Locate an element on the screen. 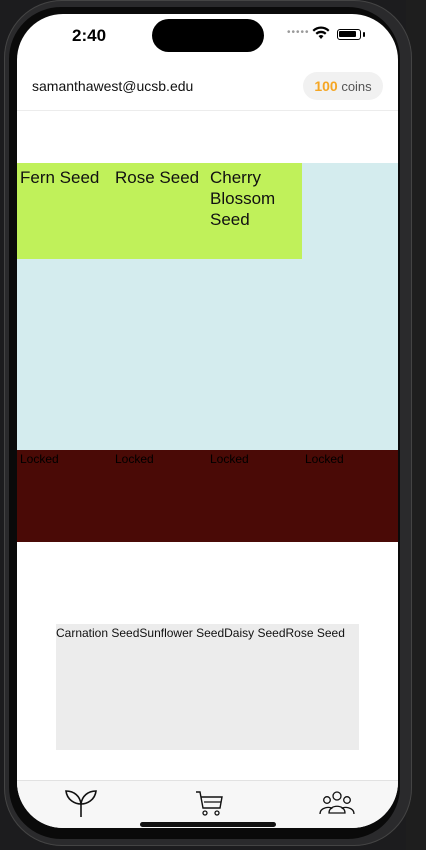  status-time: 2:40 is located at coordinates (89, 35).